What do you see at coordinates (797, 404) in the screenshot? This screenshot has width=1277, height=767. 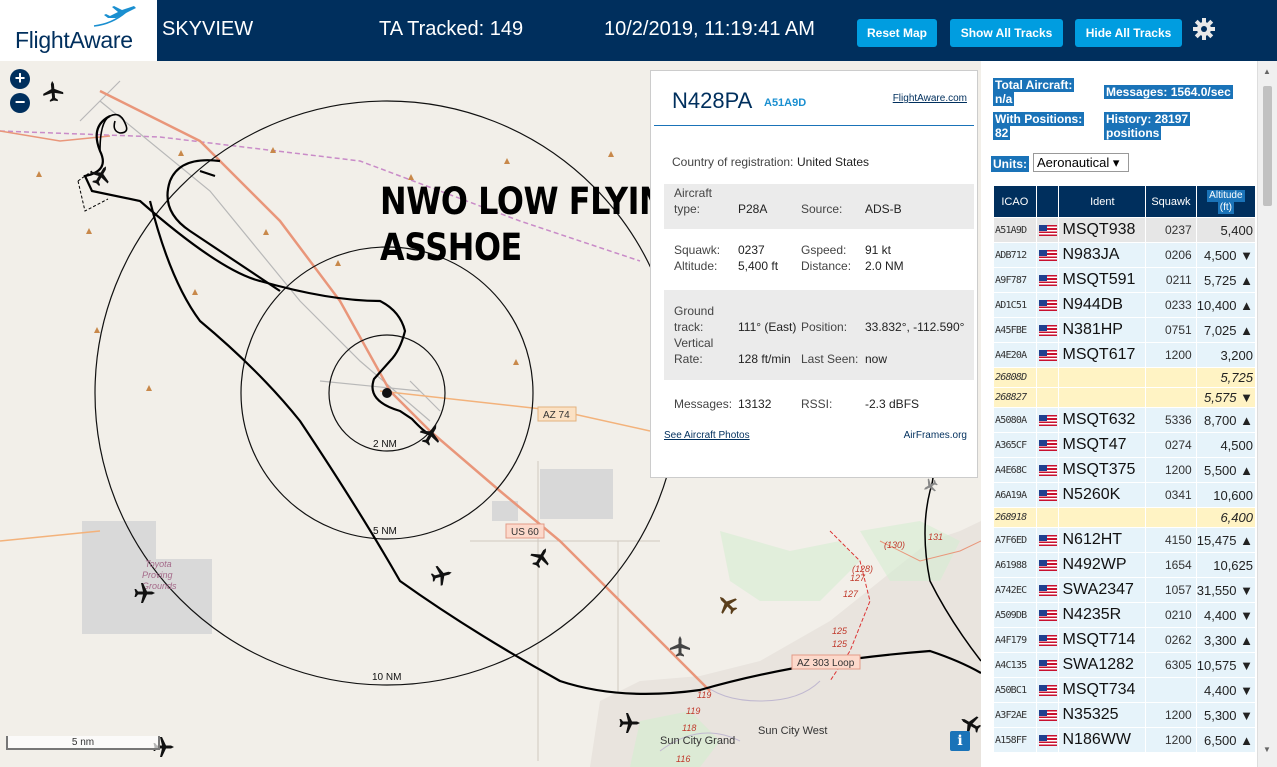 I see `messages-row: Messages: 13132 RSSI: -2.3 dBFS` at bounding box center [797, 404].